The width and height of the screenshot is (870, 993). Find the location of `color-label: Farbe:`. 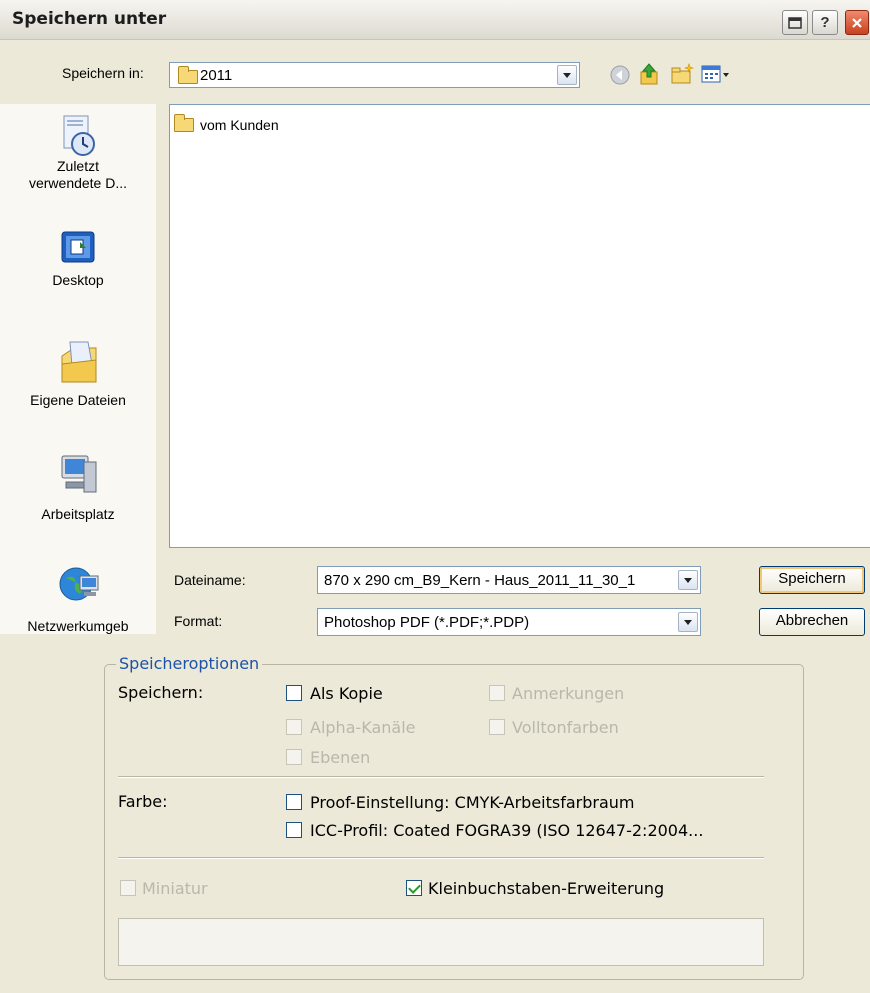

color-label: Farbe: is located at coordinates (143, 801).